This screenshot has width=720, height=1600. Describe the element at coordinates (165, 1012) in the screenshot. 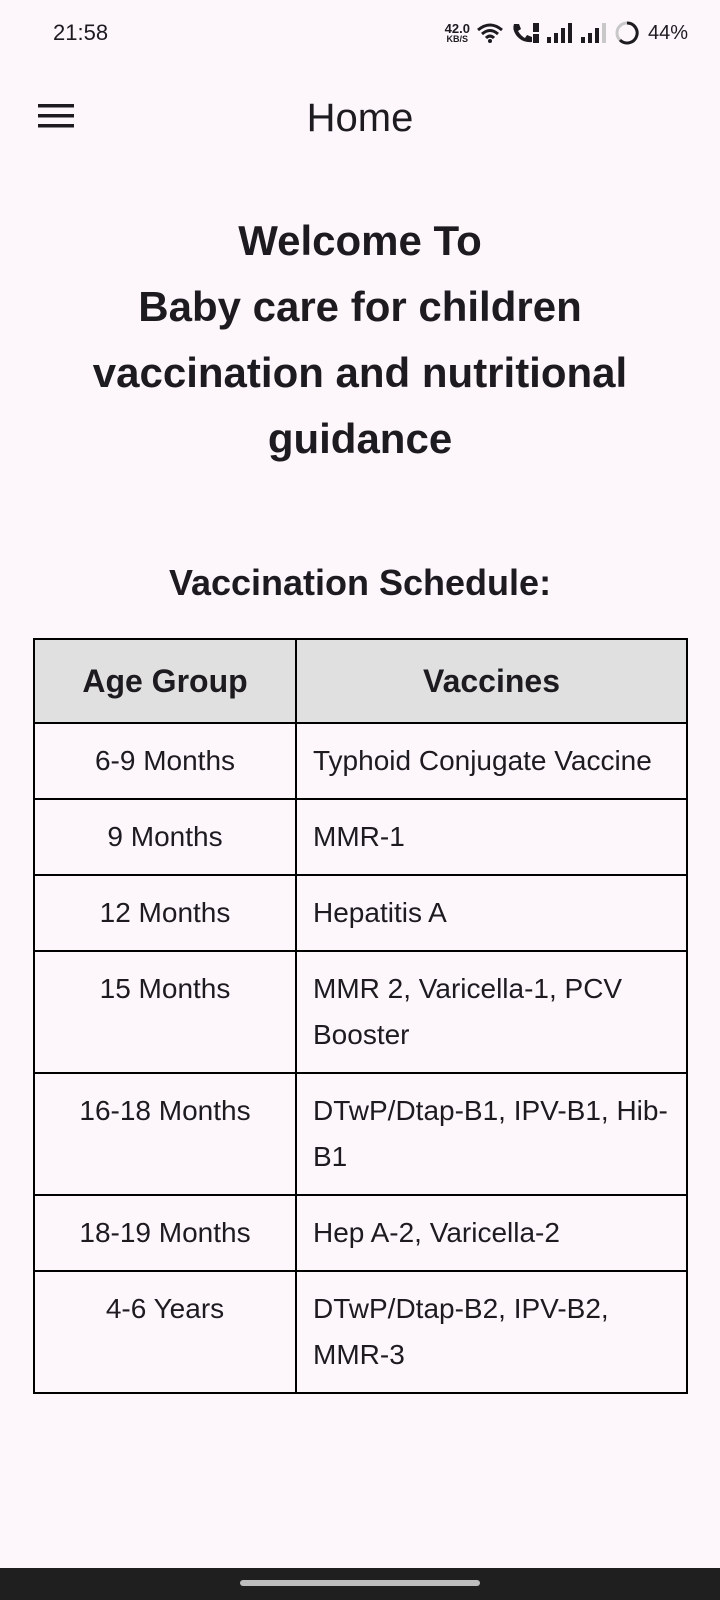

I see `age-cell: 15 Months` at that location.